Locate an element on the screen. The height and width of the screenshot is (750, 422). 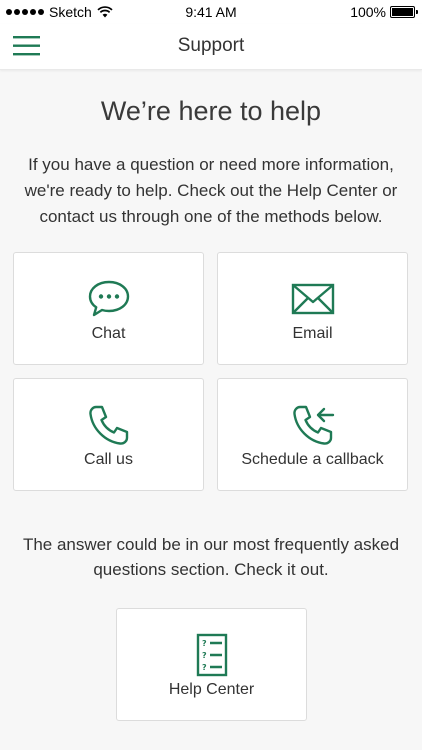
help-center-label: Help Center is located at coordinates (211, 689).